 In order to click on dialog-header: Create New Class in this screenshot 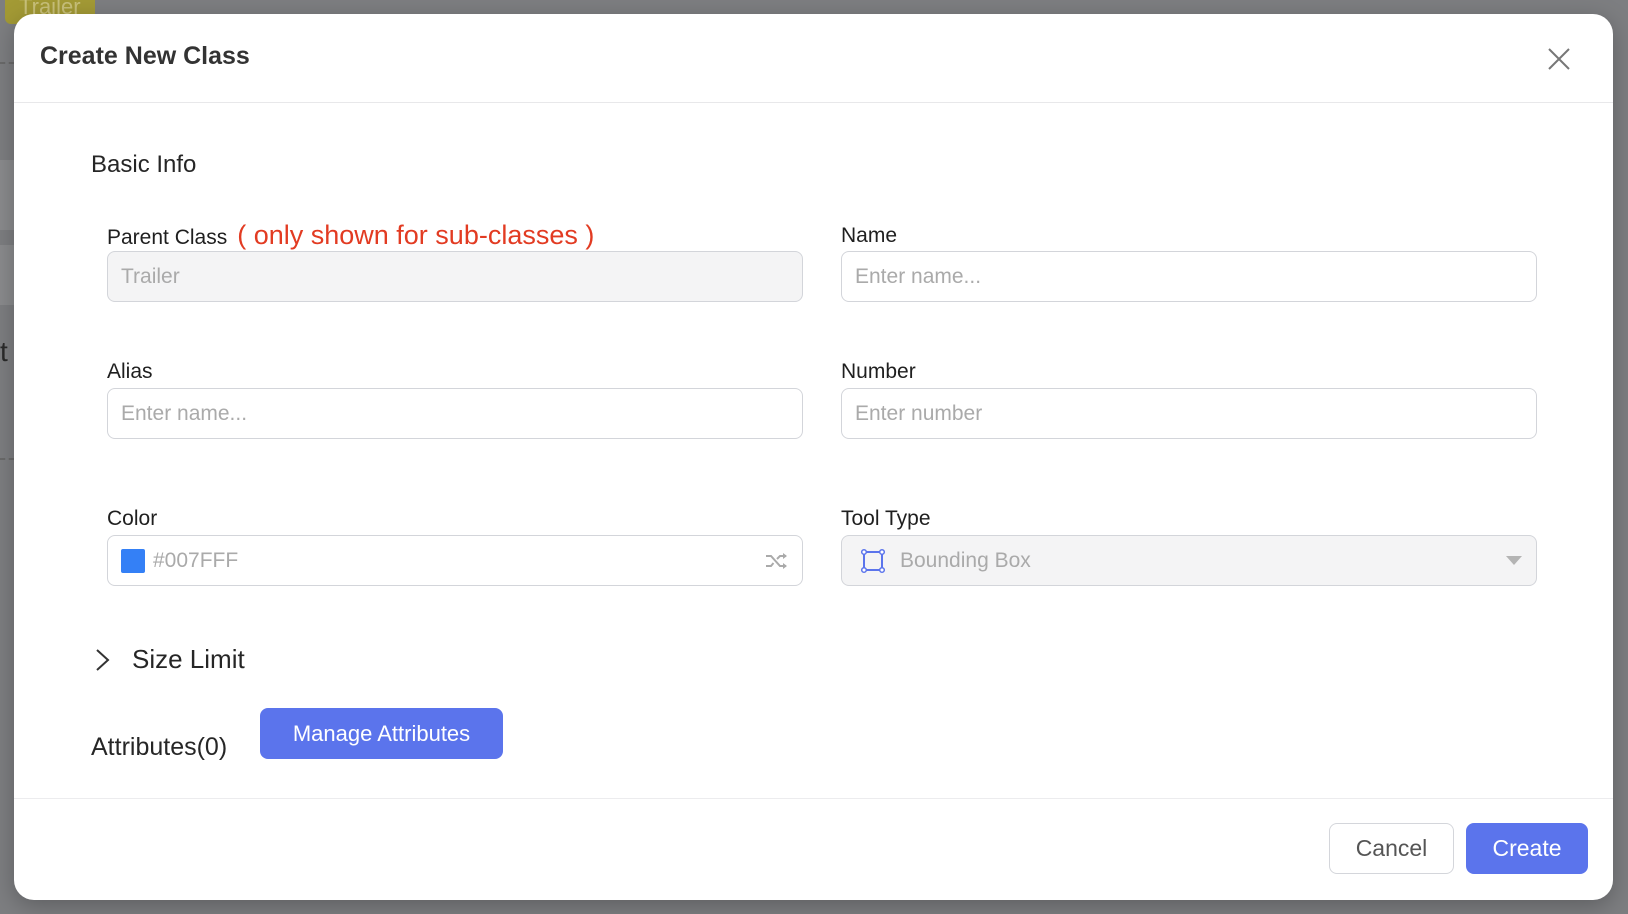, I will do `click(813, 58)`.